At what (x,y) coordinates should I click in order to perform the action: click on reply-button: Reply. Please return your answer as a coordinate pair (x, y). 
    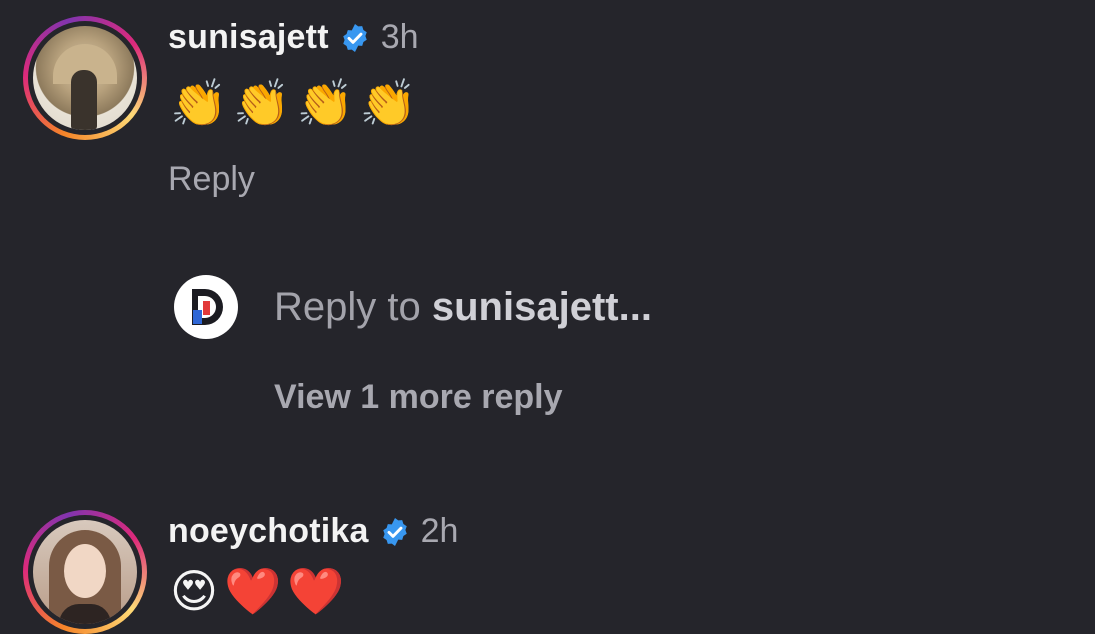
    Looking at the image, I should click on (211, 179).